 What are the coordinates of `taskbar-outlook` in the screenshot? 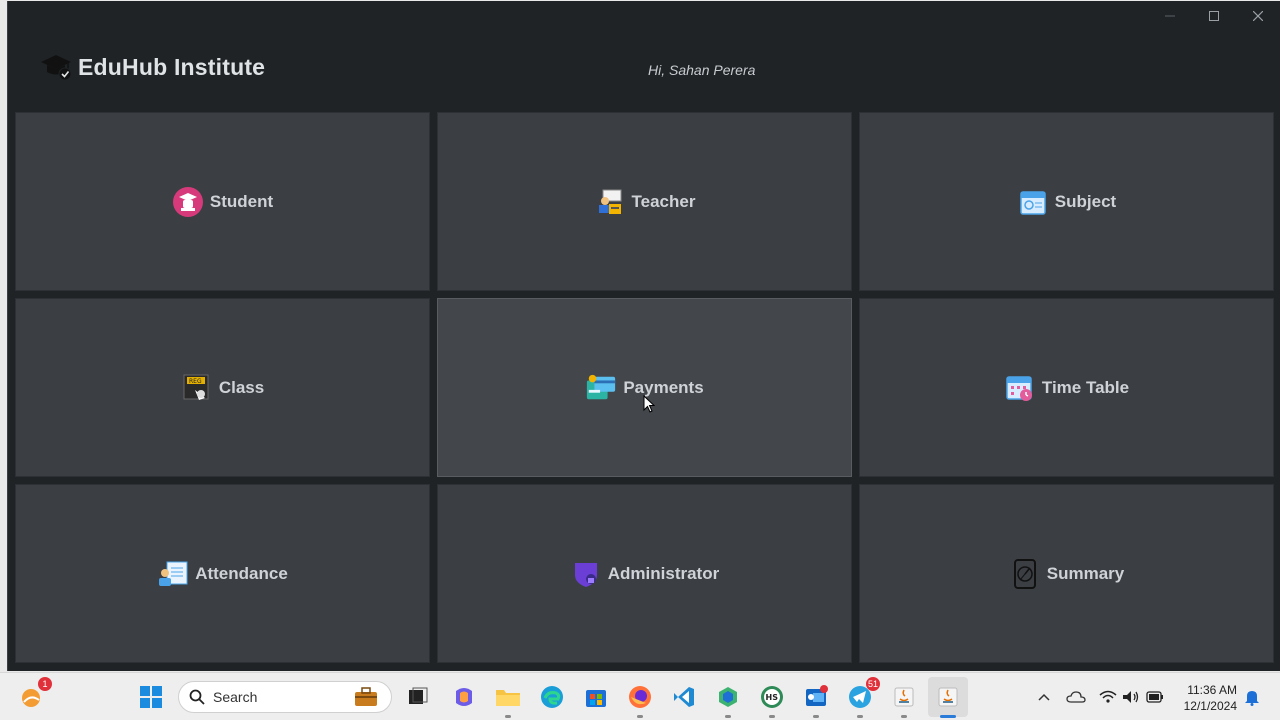 It's located at (816, 699).